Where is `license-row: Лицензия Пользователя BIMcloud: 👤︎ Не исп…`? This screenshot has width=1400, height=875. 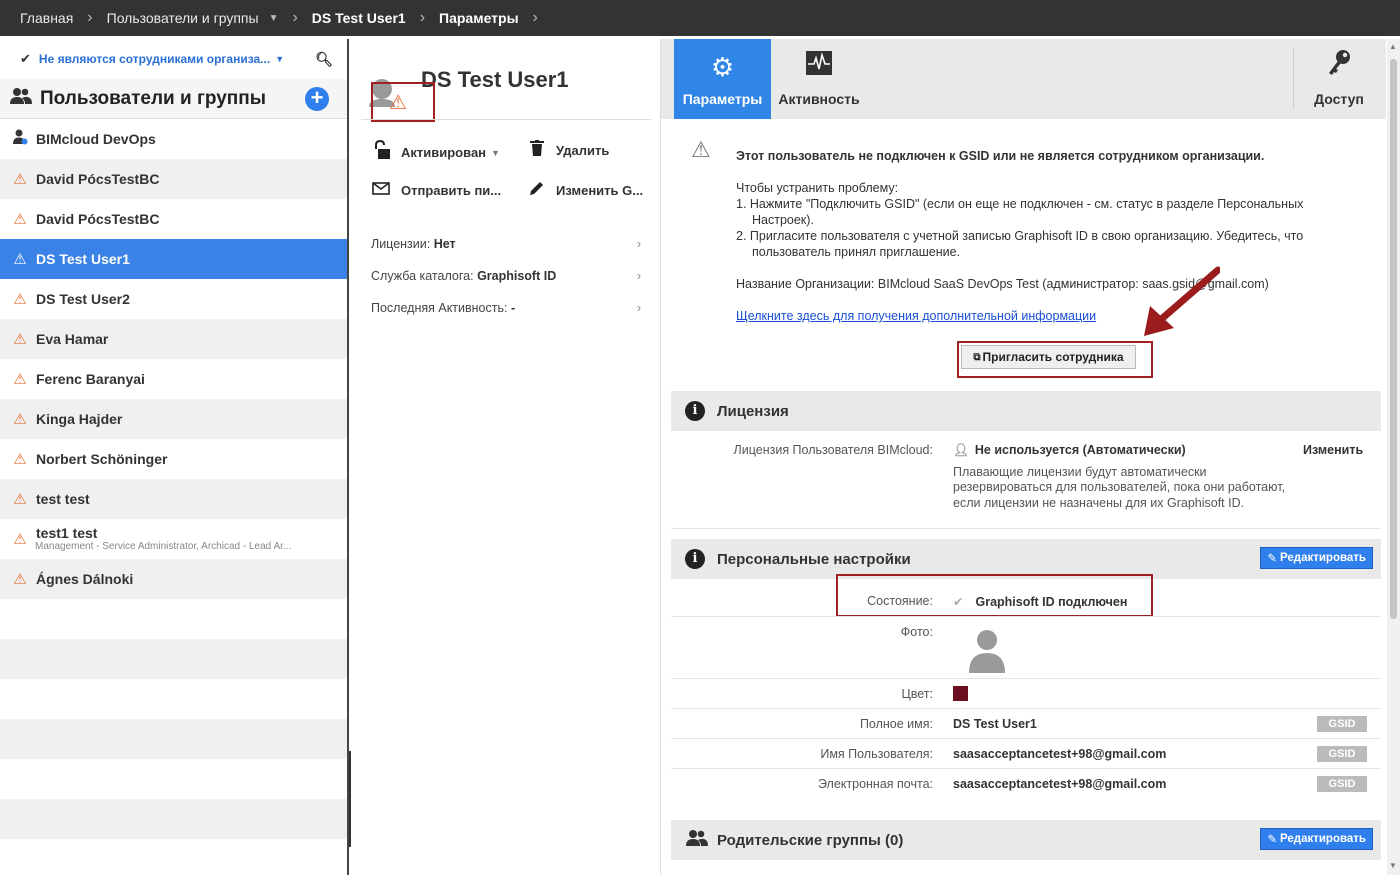 license-row: Лицензия Пользователя BIMcloud: 👤︎ Не исп… is located at coordinates (1026, 484).